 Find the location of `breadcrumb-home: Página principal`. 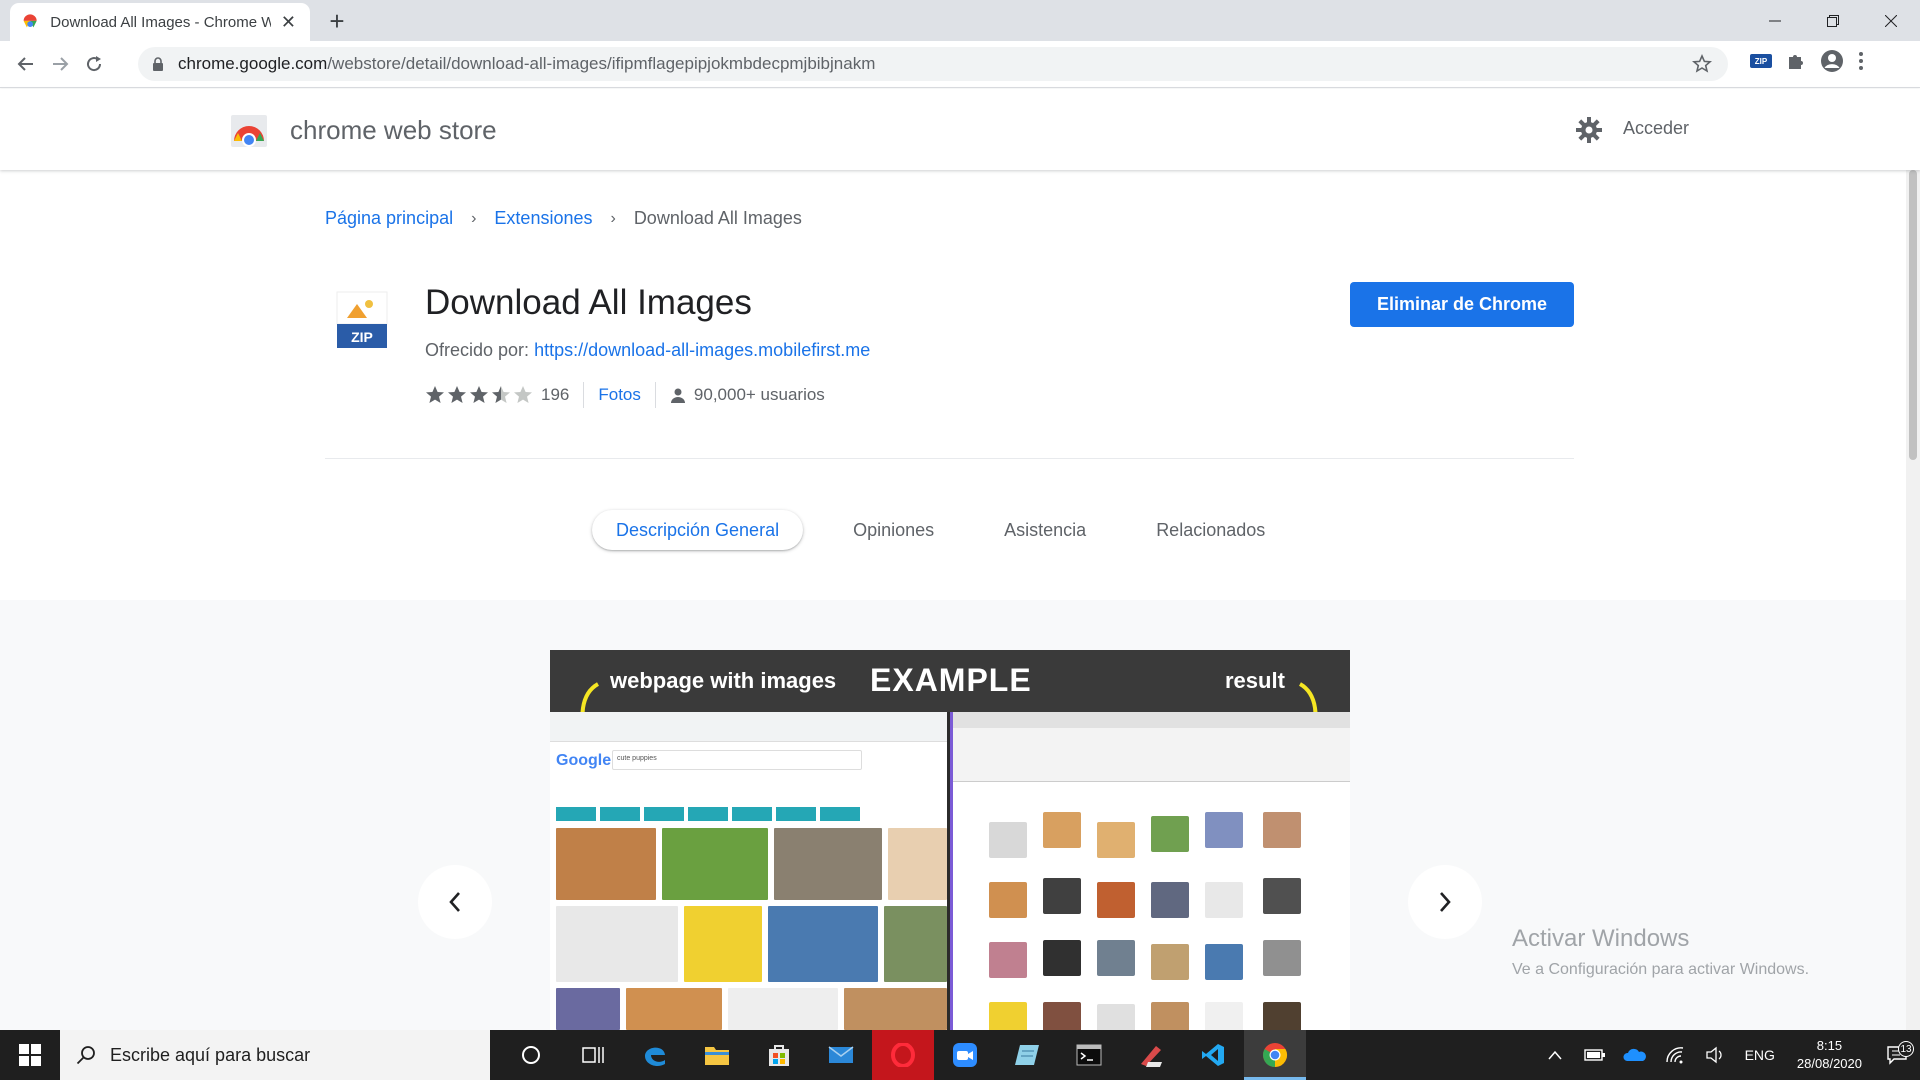

breadcrumb-home: Página principal is located at coordinates (389, 218).